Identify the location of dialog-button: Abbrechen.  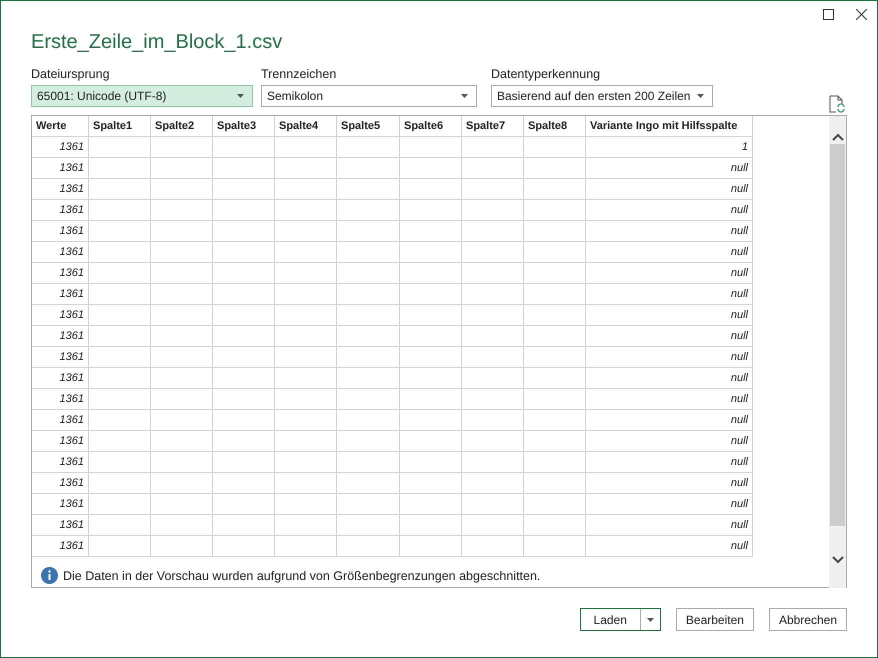
(807, 619).